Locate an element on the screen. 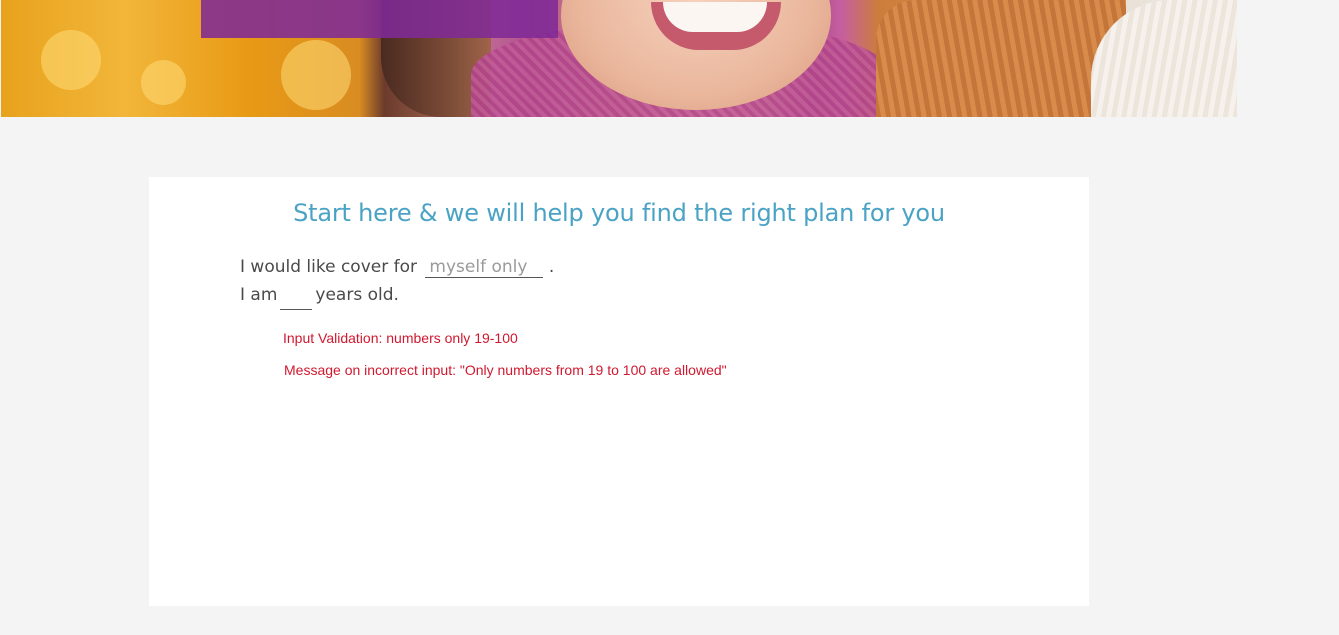 This screenshot has height=635, width=1339. age-prefix-label: I am is located at coordinates (259, 295).